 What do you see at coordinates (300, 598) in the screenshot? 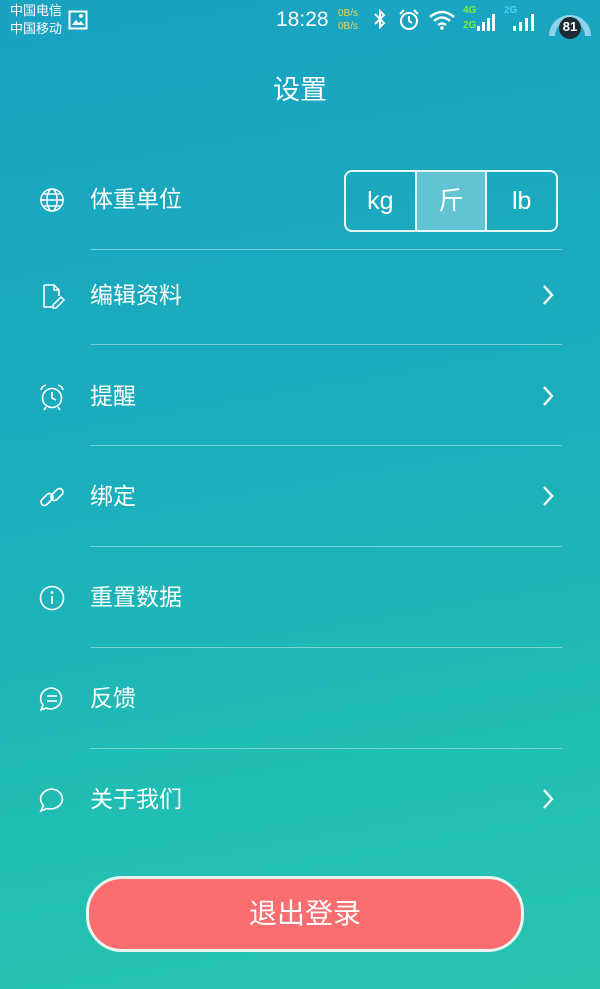
I see `settings-item-reset-data: 重置数据` at bounding box center [300, 598].